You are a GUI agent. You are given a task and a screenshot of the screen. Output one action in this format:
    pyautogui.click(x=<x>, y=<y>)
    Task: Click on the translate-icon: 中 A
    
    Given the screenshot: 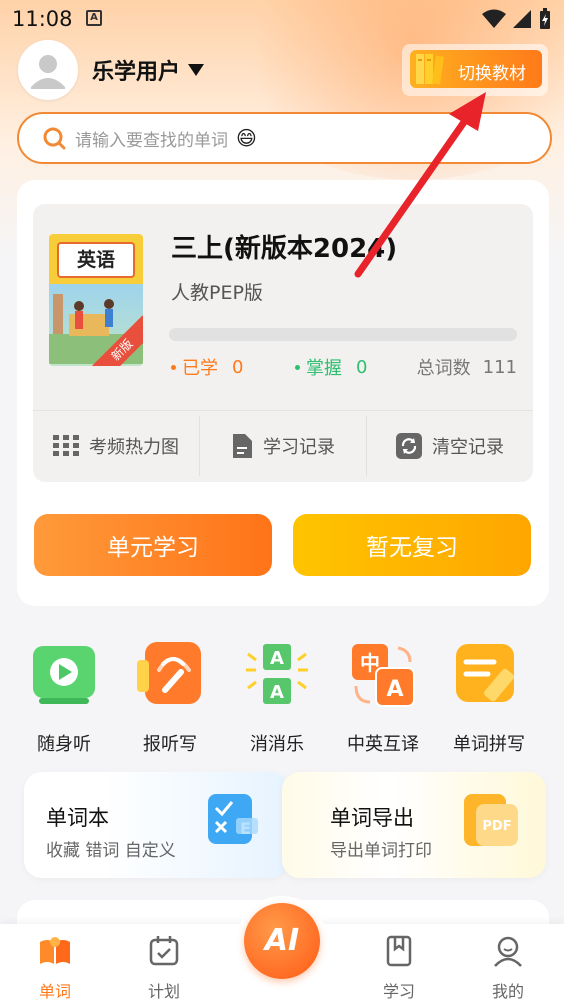 What is the action you would take?
    pyautogui.click(x=383, y=675)
    